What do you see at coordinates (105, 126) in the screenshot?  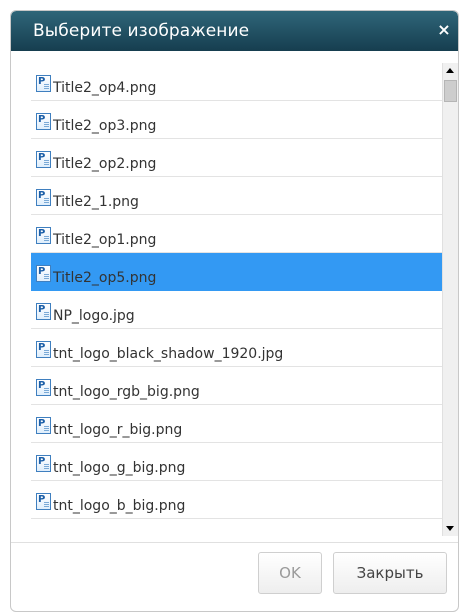 I see `file-name: Title2_op3.png` at bounding box center [105, 126].